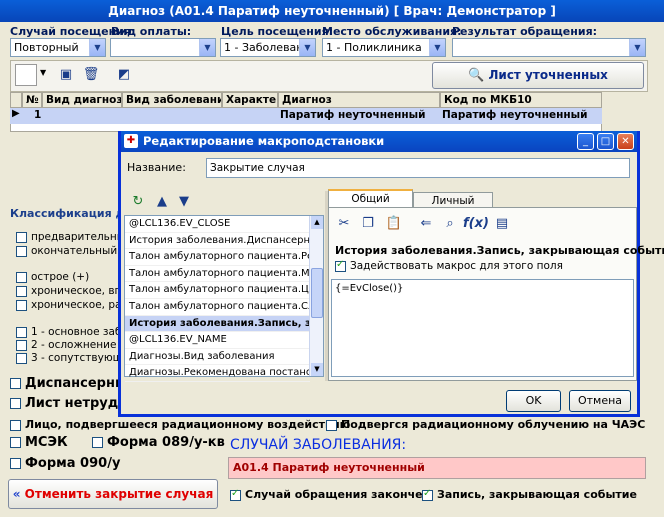  Describe the element at coordinates (538, 84) in the screenshot. I see `diagnoses-list-button: 🔍 Лист уточненных диагнозов` at that location.